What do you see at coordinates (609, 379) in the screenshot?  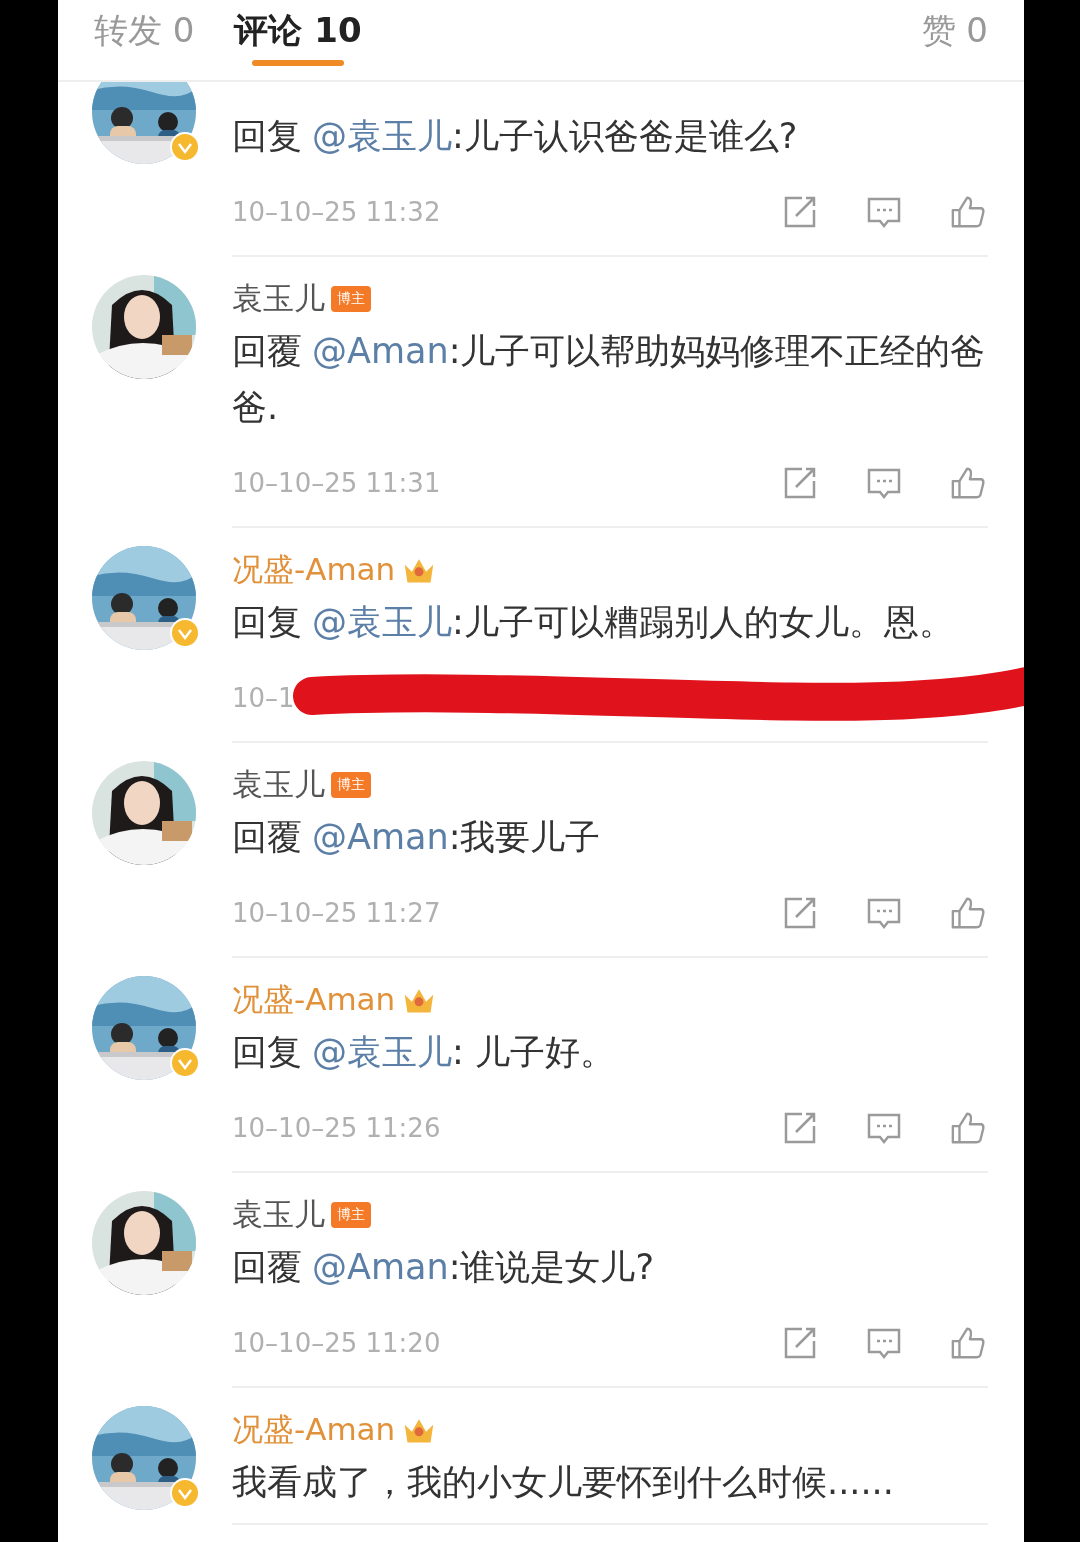 I see `comment-text: 回覆 @Aman:儿子可以帮助妈妈修理不正经的爸爸.` at bounding box center [609, 379].